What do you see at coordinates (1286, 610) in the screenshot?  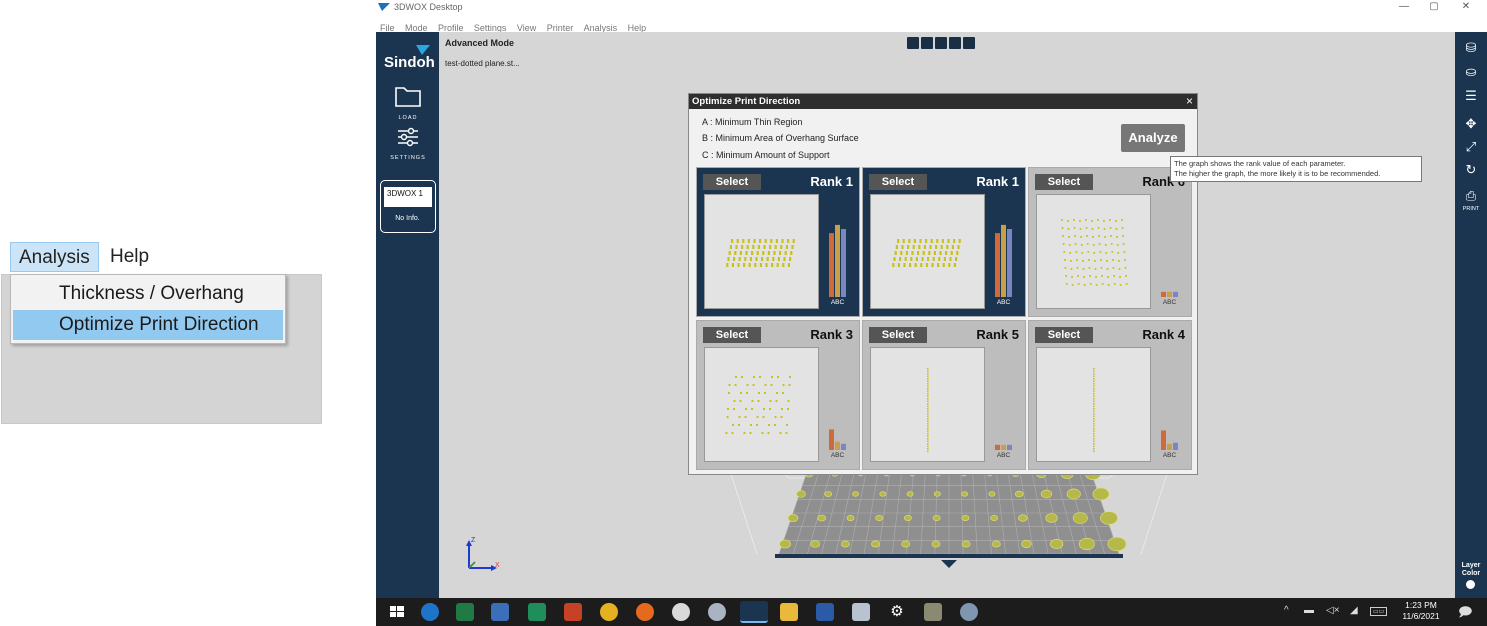 I see `tray-chevron-icon: ^` at bounding box center [1286, 610].